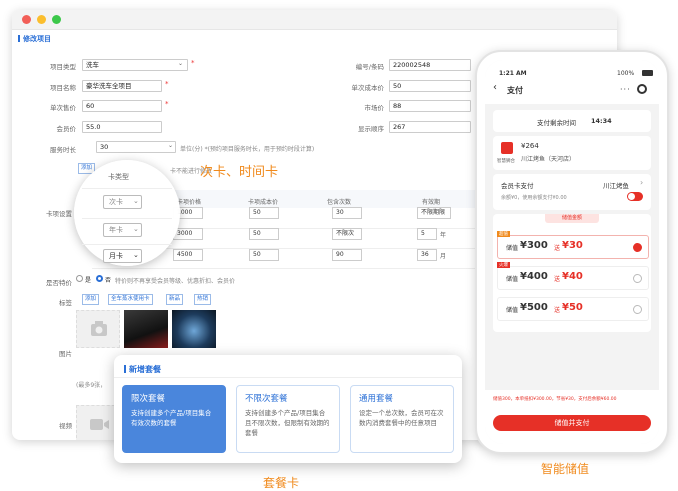  I want to click on tag-item: 全车蒸水使用卡, so click(130, 299).